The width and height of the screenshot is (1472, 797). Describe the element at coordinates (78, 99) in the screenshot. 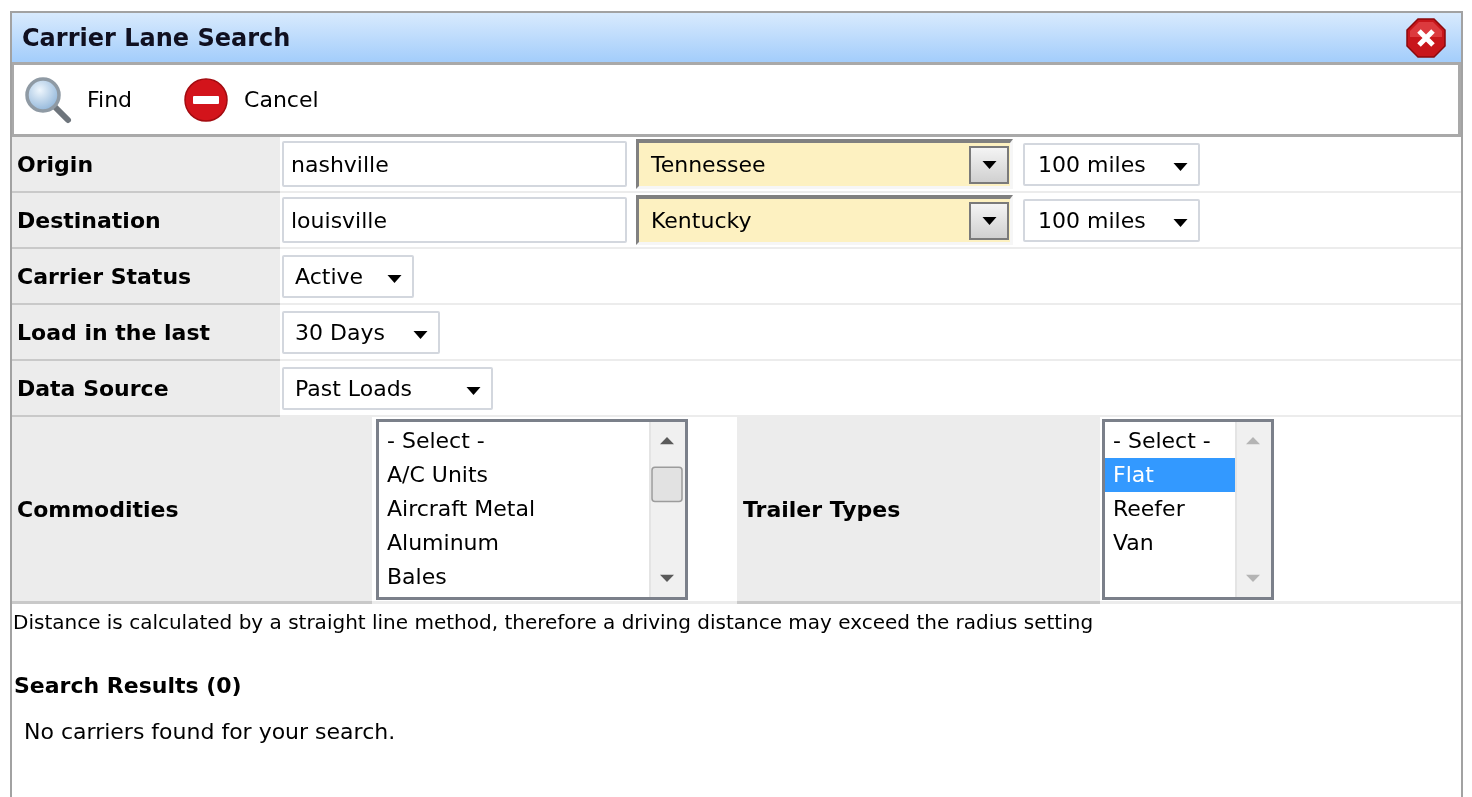

I see `find-button: Find` at that location.